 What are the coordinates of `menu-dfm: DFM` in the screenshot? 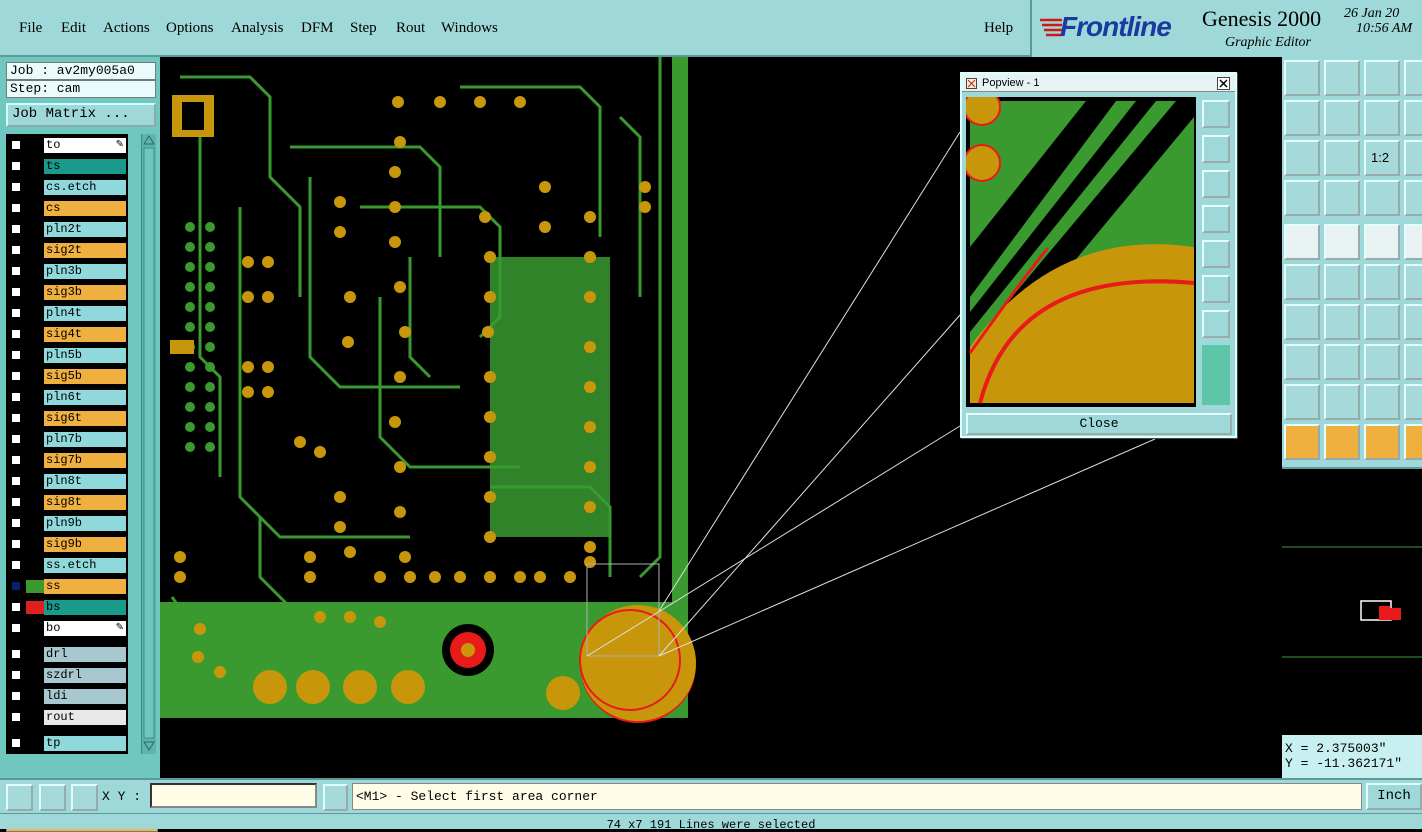 It's located at (317, 28).